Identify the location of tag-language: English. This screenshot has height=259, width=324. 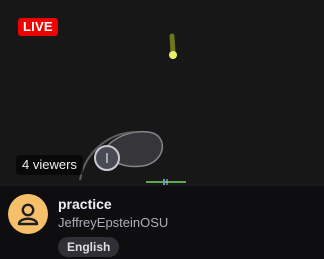
(89, 247).